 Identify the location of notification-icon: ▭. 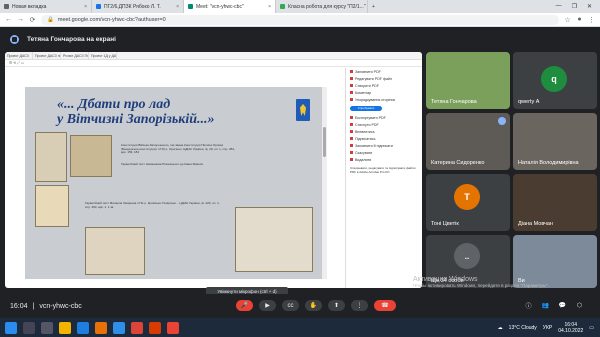
(591, 328).